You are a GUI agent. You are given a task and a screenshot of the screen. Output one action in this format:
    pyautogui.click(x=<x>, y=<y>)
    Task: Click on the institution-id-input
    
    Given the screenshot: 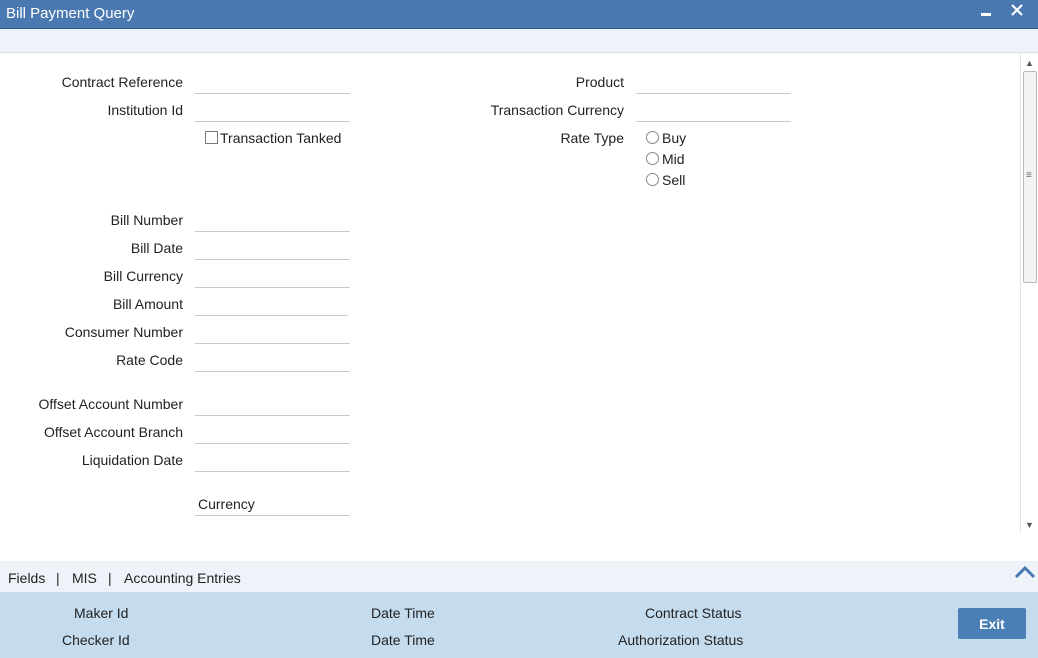 What is the action you would take?
    pyautogui.click(x=272, y=111)
    